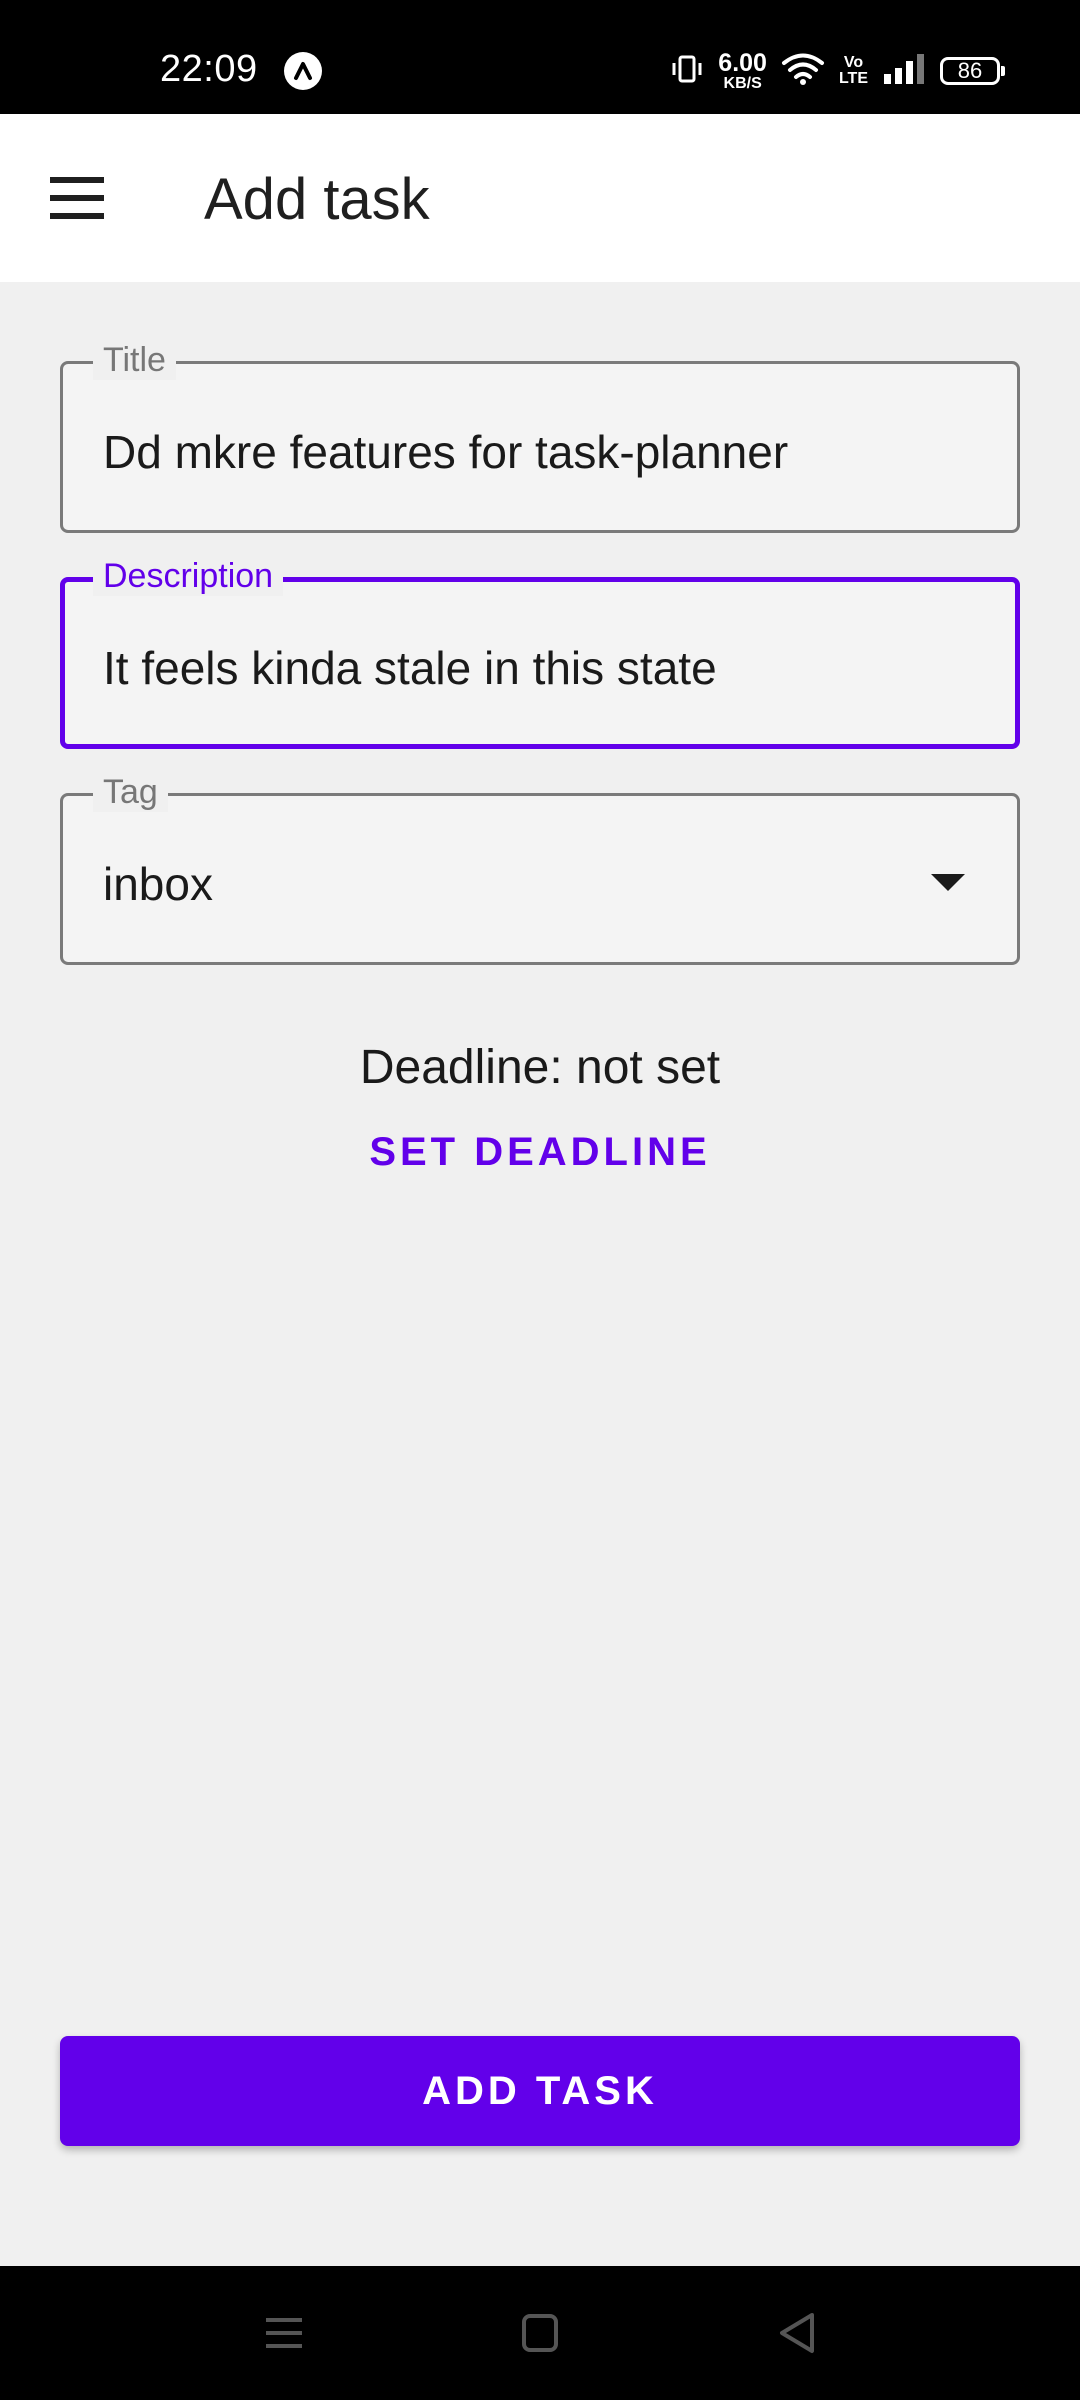 The height and width of the screenshot is (2400, 1080). Describe the element at coordinates (158, 884) in the screenshot. I see `tag-field-value: inbox` at that location.